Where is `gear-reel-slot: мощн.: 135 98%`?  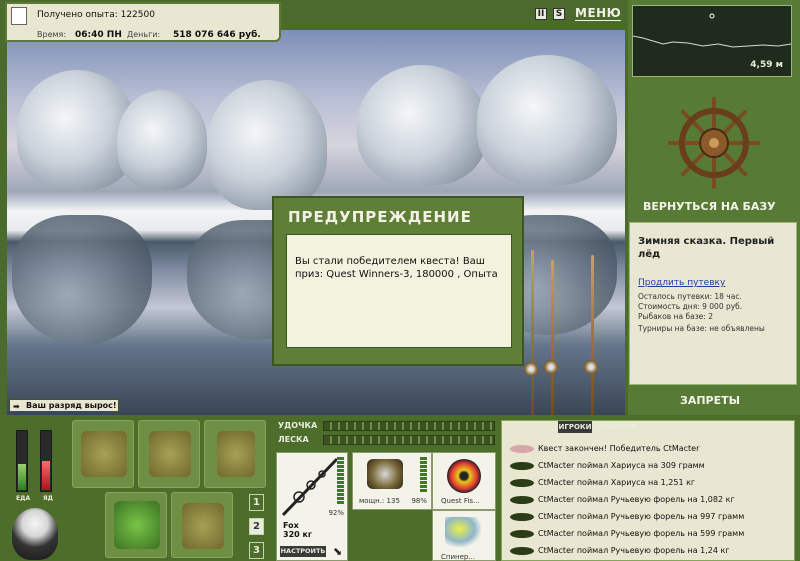
gear-reel-slot: мощн.: 135 98% is located at coordinates (392, 481).